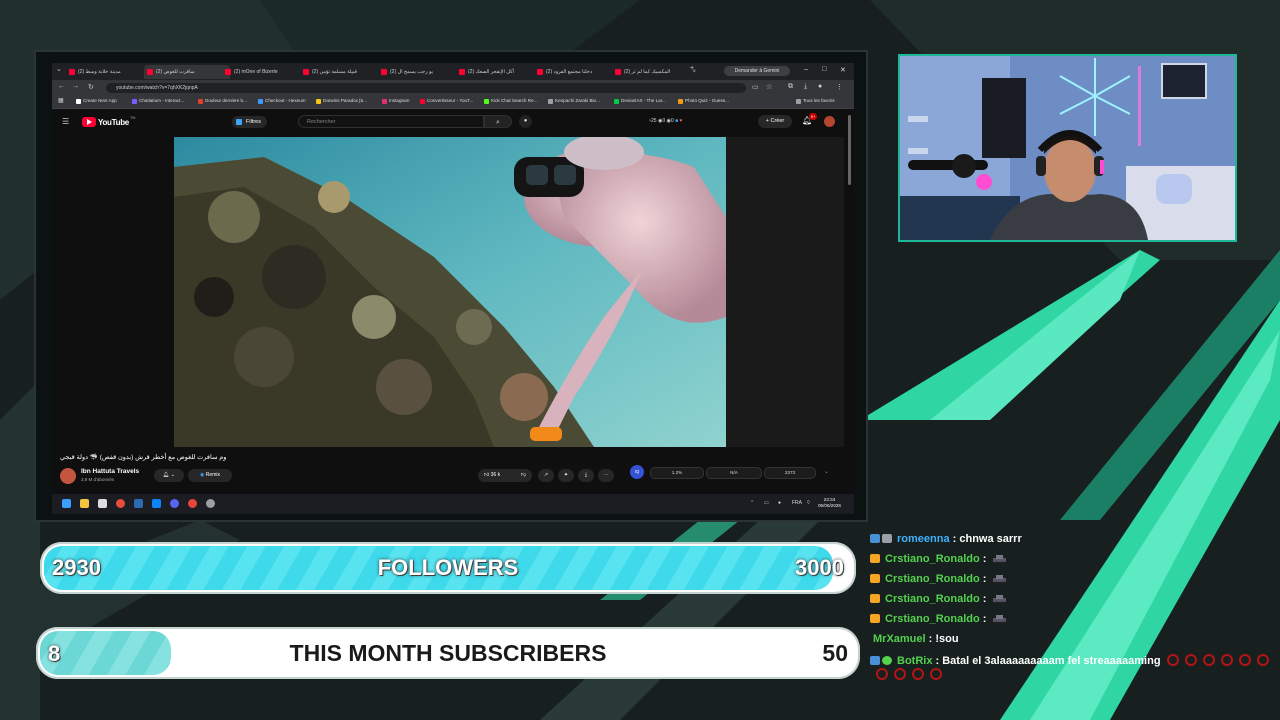  Describe the element at coordinates (829, 121) in the screenshot. I see `account-avatar` at that location.